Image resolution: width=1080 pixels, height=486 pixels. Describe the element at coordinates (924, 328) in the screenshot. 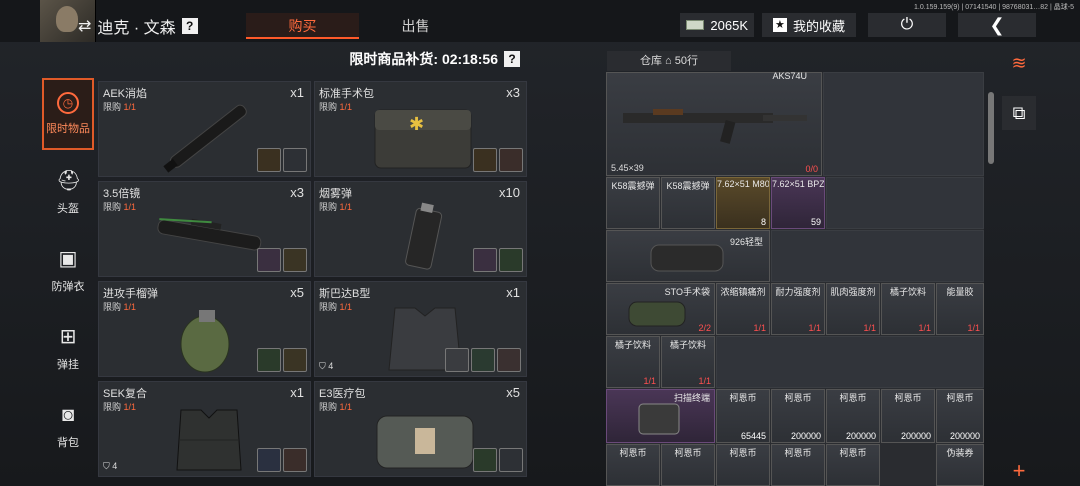

I see `item-count: 1/1` at that location.